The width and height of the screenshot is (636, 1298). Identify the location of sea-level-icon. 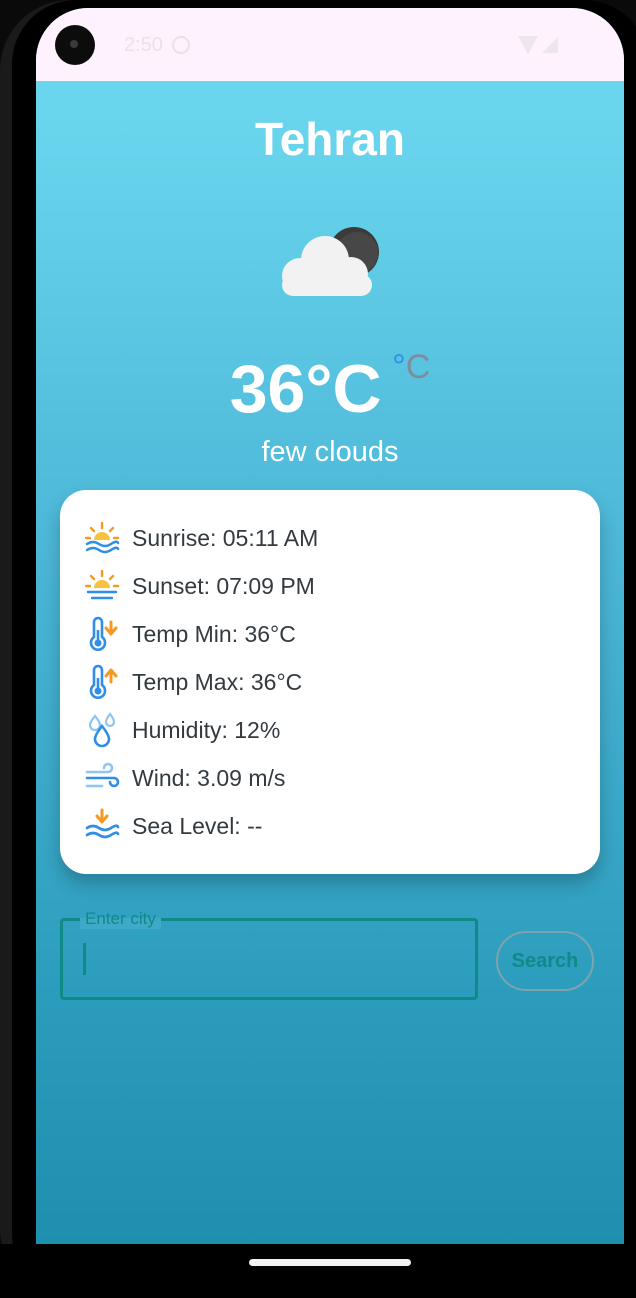
(102, 823).